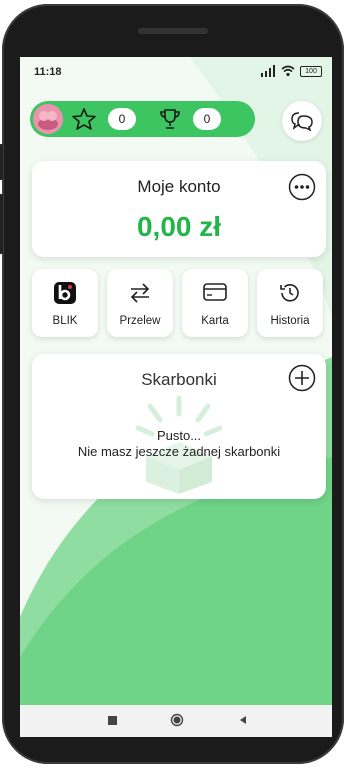 The height and width of the screenshot is (767, 348). I want to click on empty-message: Nie masz jeszcze żadnej skarbonki, so click(179, 451).